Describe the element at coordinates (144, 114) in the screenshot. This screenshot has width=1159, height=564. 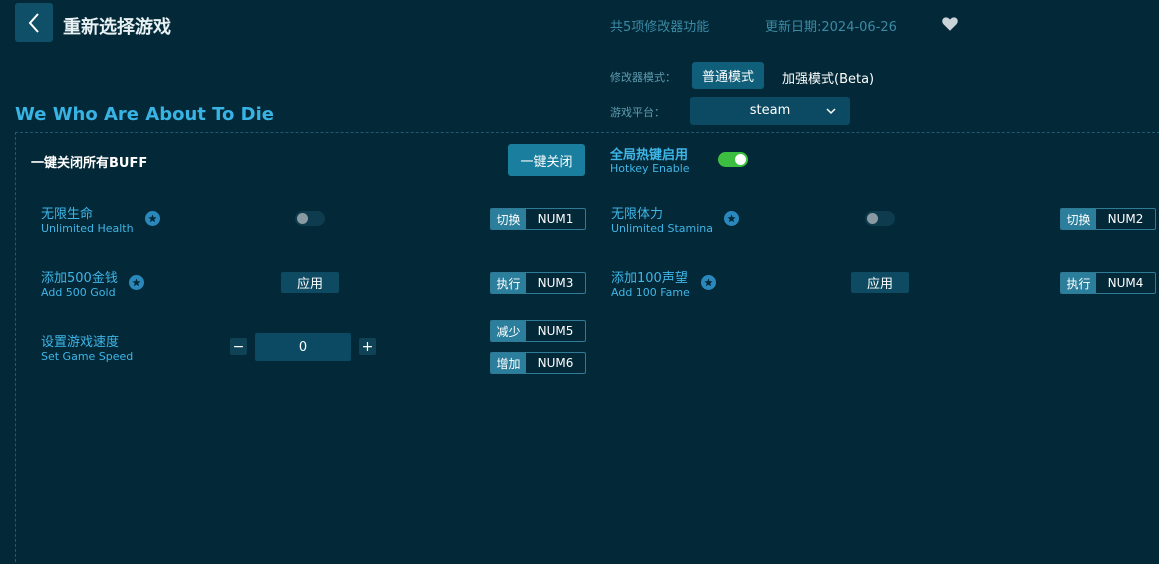
I see `game-title: We Who Are About To Die` at that location.